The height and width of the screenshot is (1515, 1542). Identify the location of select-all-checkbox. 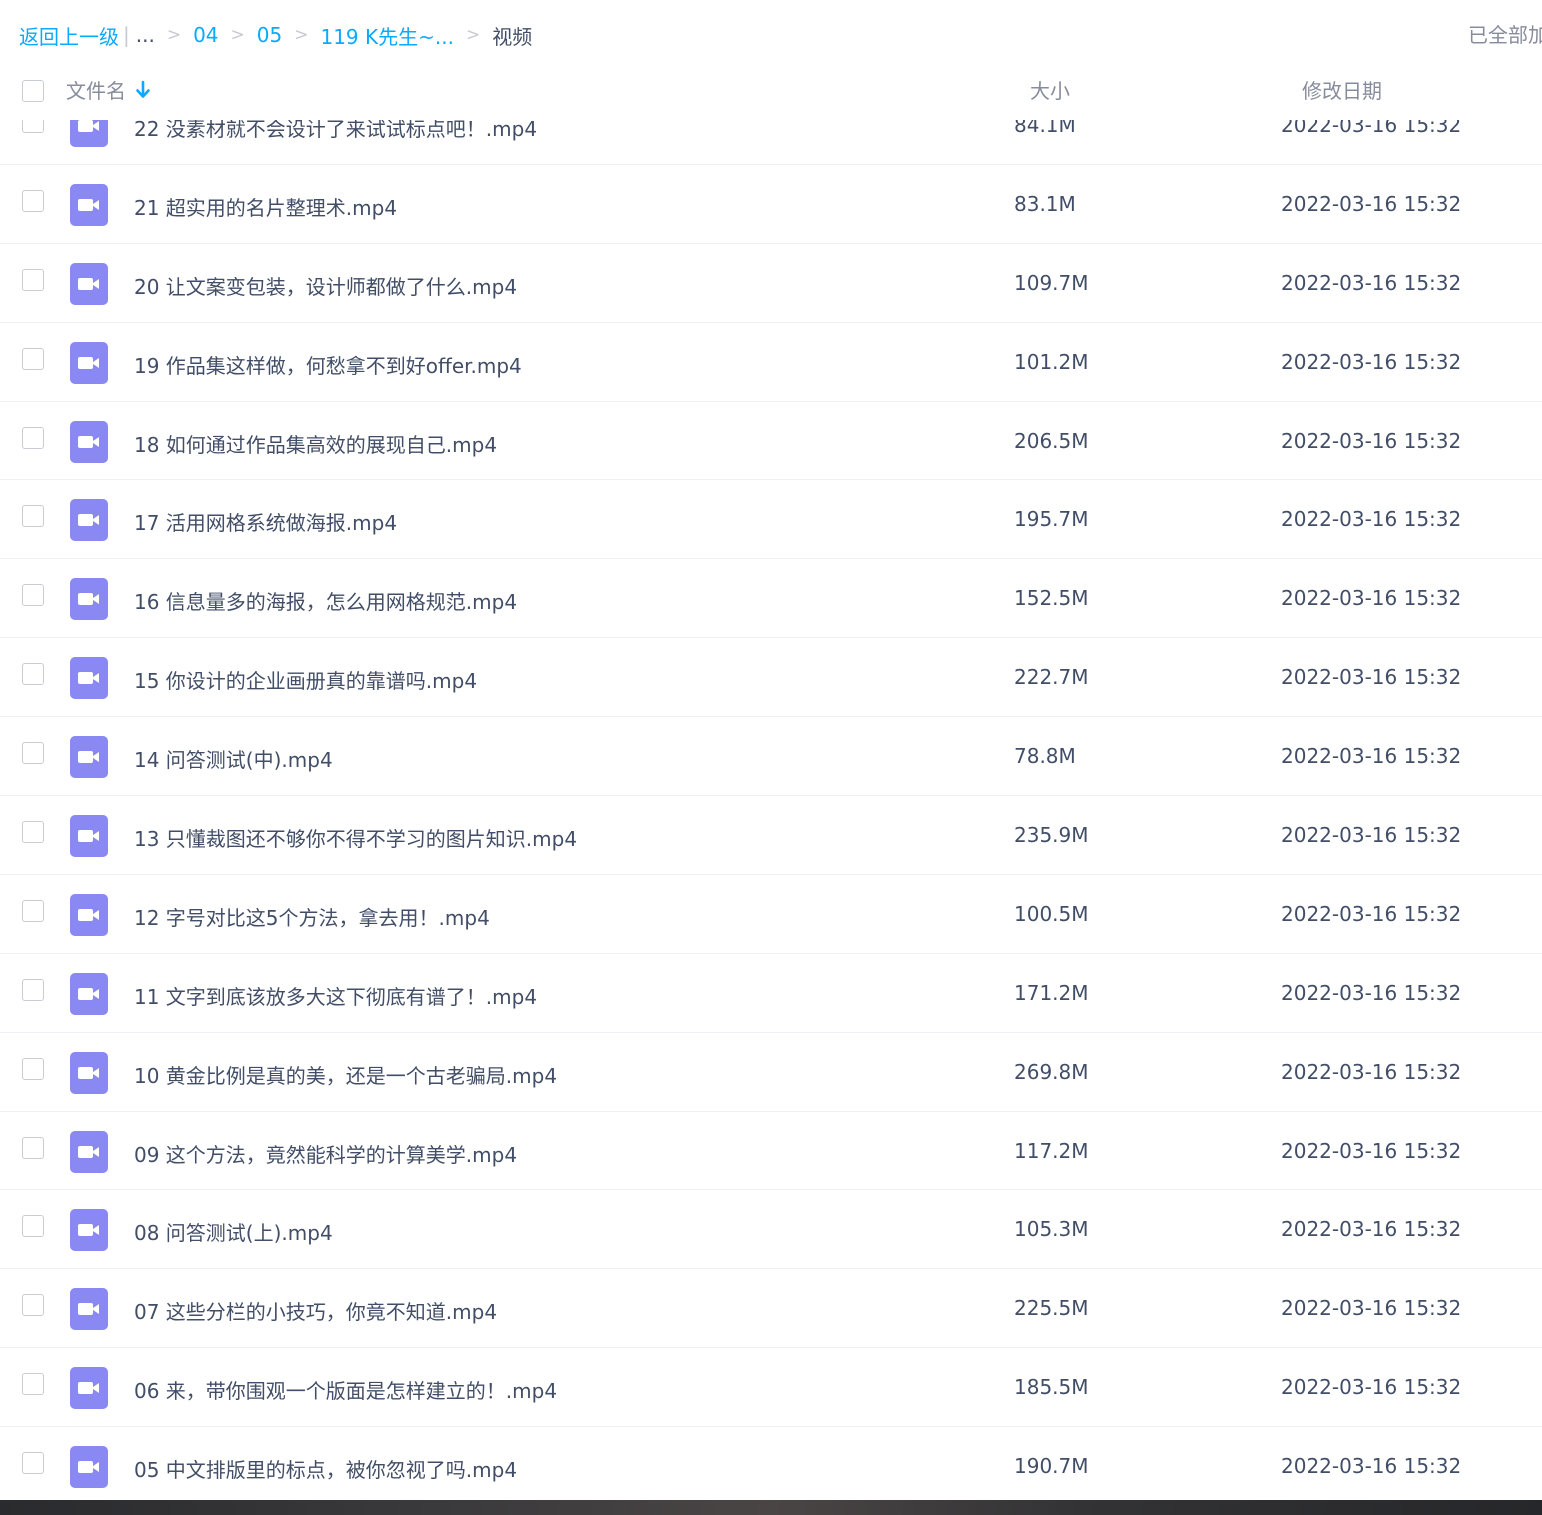
(33, 91).